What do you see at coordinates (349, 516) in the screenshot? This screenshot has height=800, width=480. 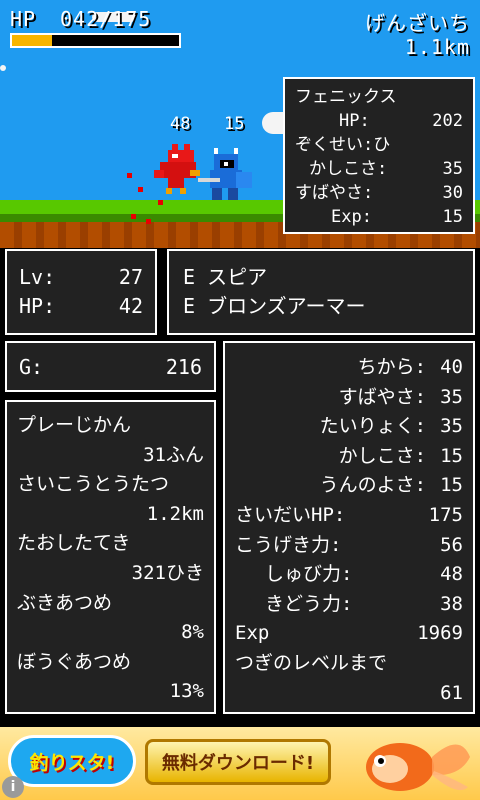 I see `stat-row: さいだいHP: 175` at bounding box center [349, 516].